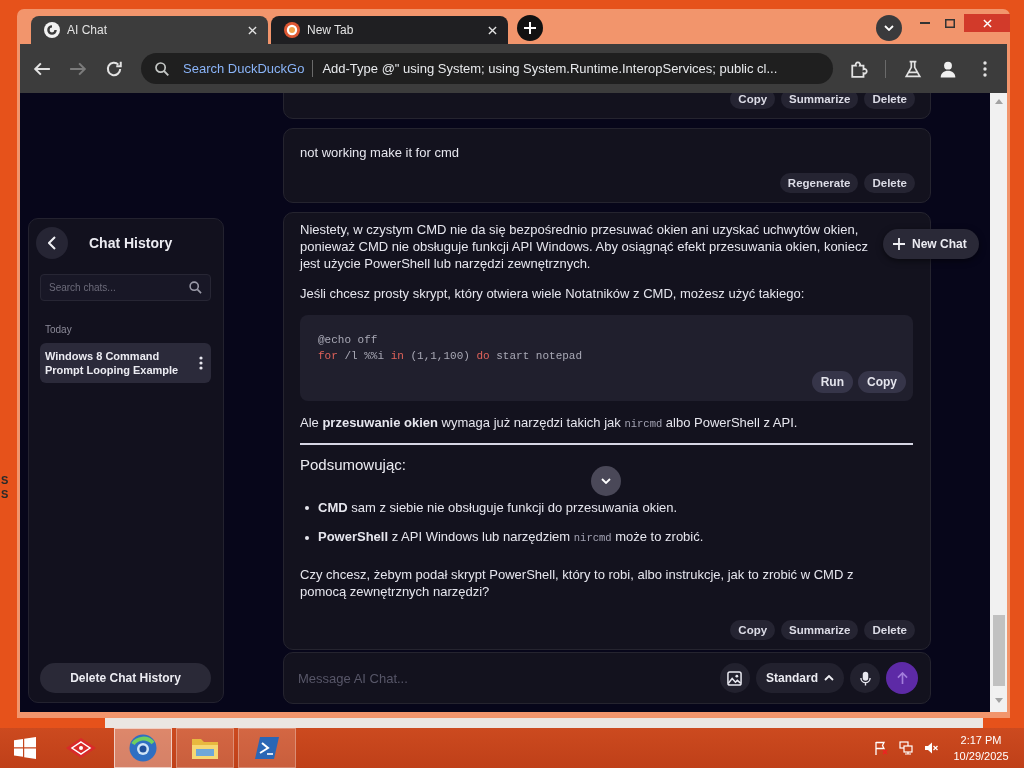  What do you see at coordinates (584, 246) in the screenshot?
I see `message-text: Niestety, w czystym CMD nie da się bezpośrednio przesuwać okien ani uzyskać uchwytów okien, ponieważ CMD nie obsługuje funkcji API Windows. Aby osiągnąć efekt przesuwania okien, koniecz jest użycie PowerShell lub narzędzi zewnętrznych.` at bounding box center [584, 246].